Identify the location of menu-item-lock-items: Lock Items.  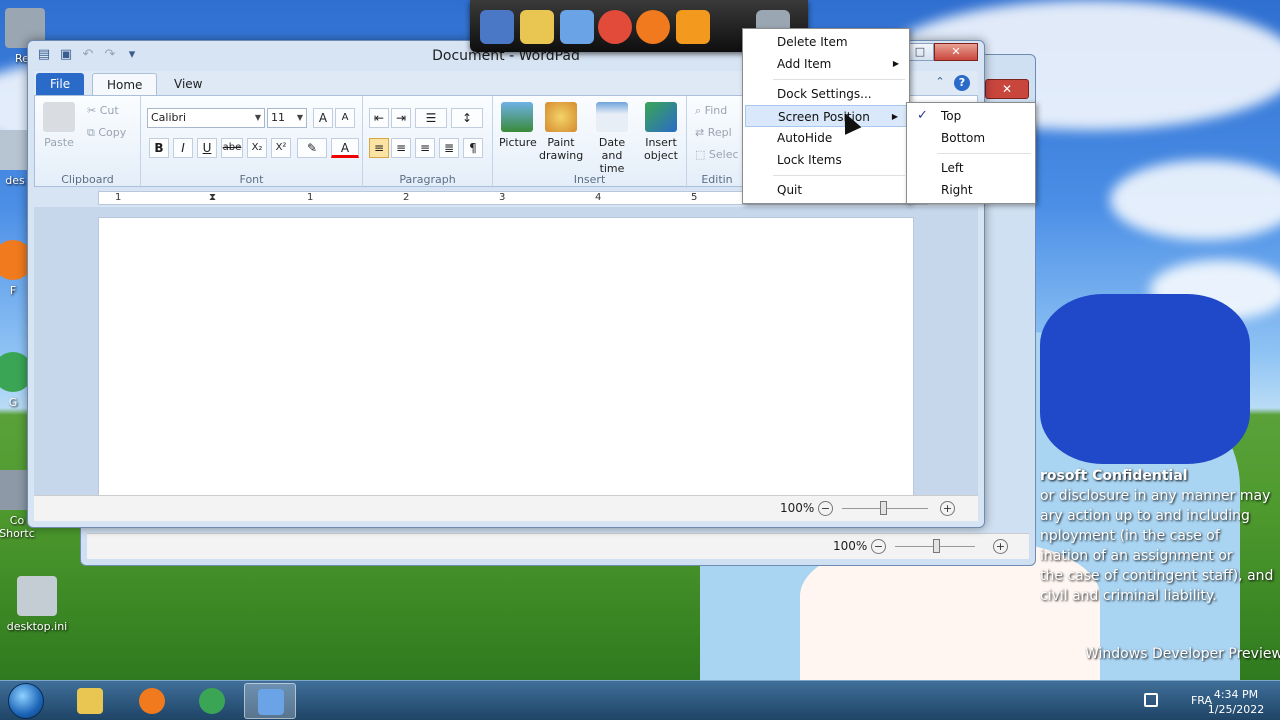
(826, 160).